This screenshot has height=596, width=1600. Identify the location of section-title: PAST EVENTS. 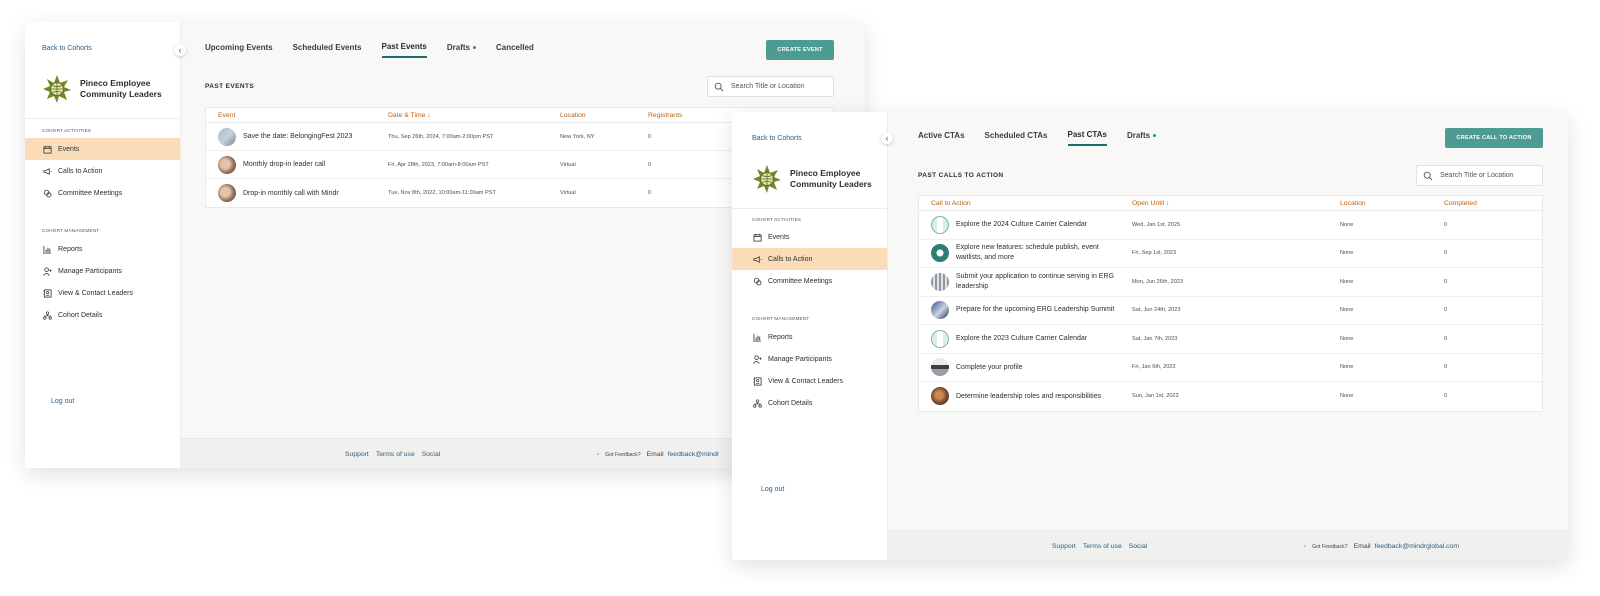
(230, 86).